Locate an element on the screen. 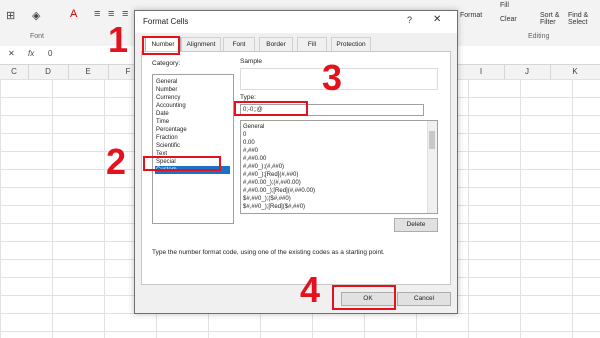 This screenshot has width=600, height=338. list-item: 0 is located at coordinates (244, 135).